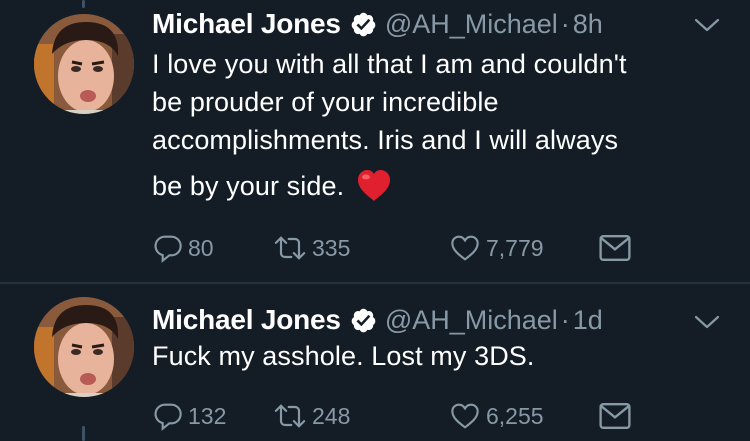  What do you see at coordinates (515, 247) in the screenshot?
I see `like-count: 7,779` at bounding box center [515, 247].